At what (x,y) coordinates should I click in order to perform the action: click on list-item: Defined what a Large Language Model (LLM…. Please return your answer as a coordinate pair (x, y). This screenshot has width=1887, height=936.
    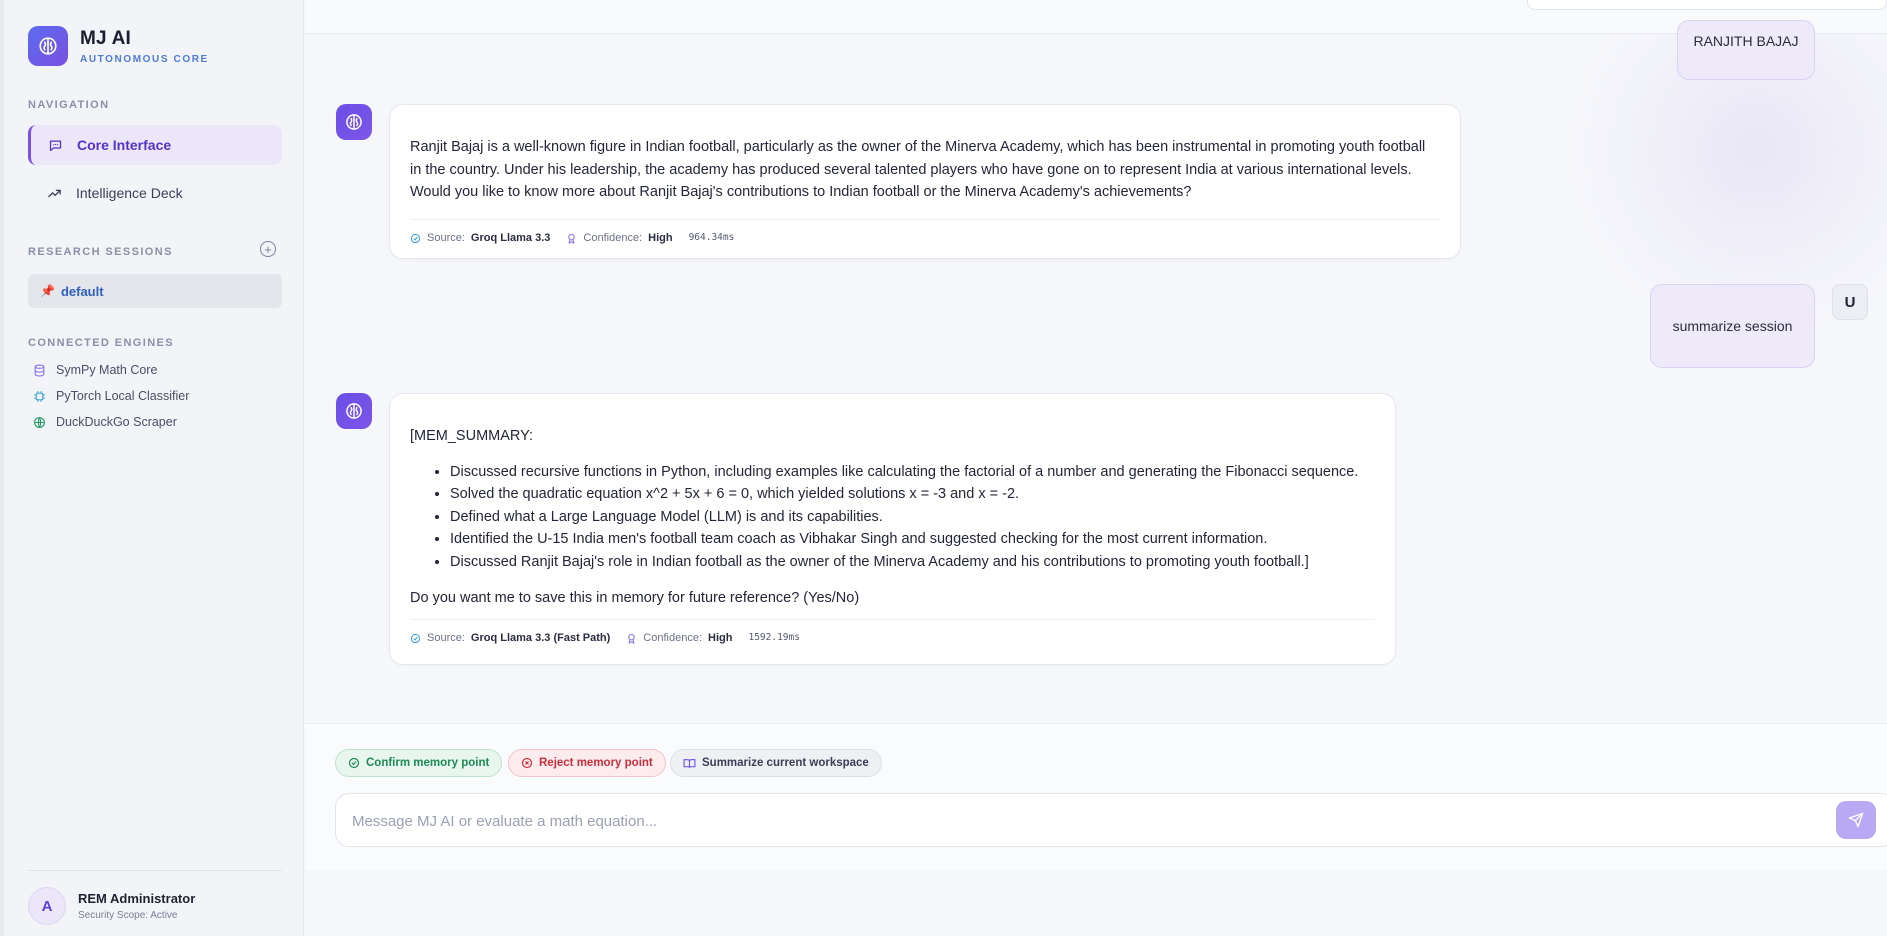
    Looking at the image, I should click on (912, 517).